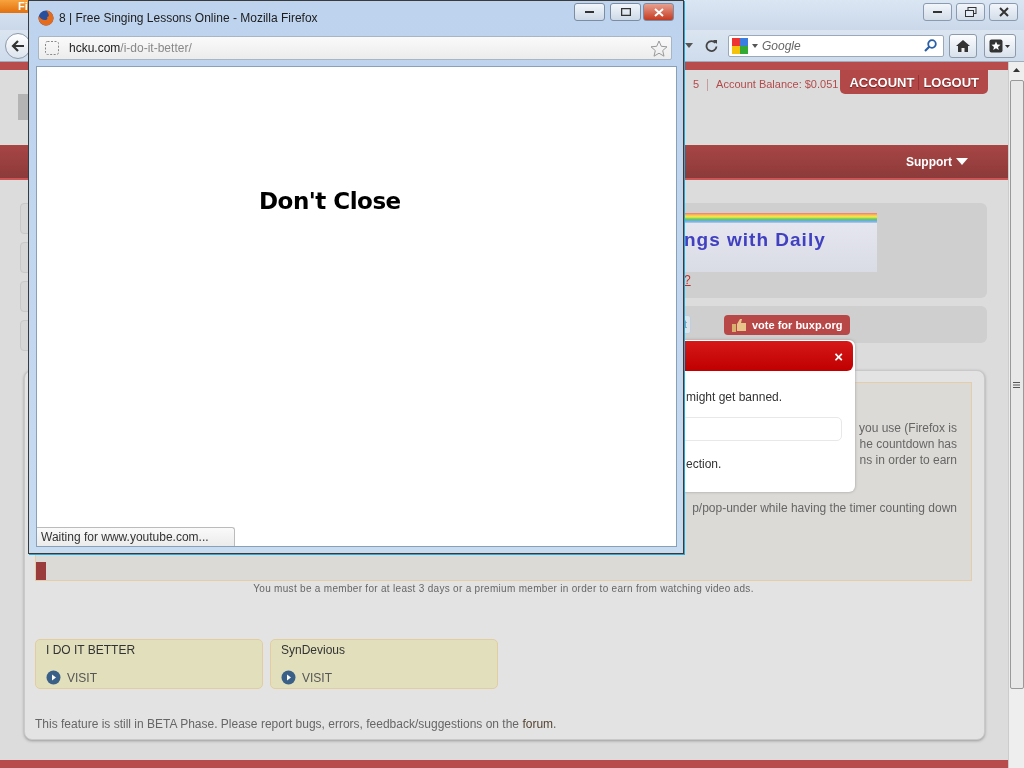  Describe the element at coordinates (762, 429) in the screenshot. I see `input-field` at that location.